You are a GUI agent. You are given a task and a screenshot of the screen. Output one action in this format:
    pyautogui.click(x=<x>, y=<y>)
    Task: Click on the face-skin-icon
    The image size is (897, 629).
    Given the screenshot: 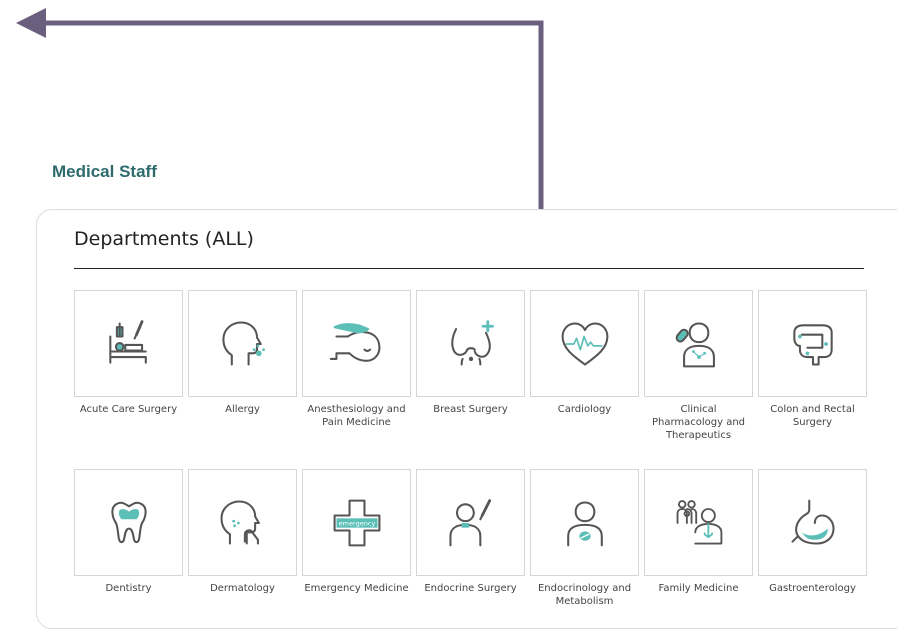 What is the action you would take?
    pyautogui.click(x=240, y=522)
    